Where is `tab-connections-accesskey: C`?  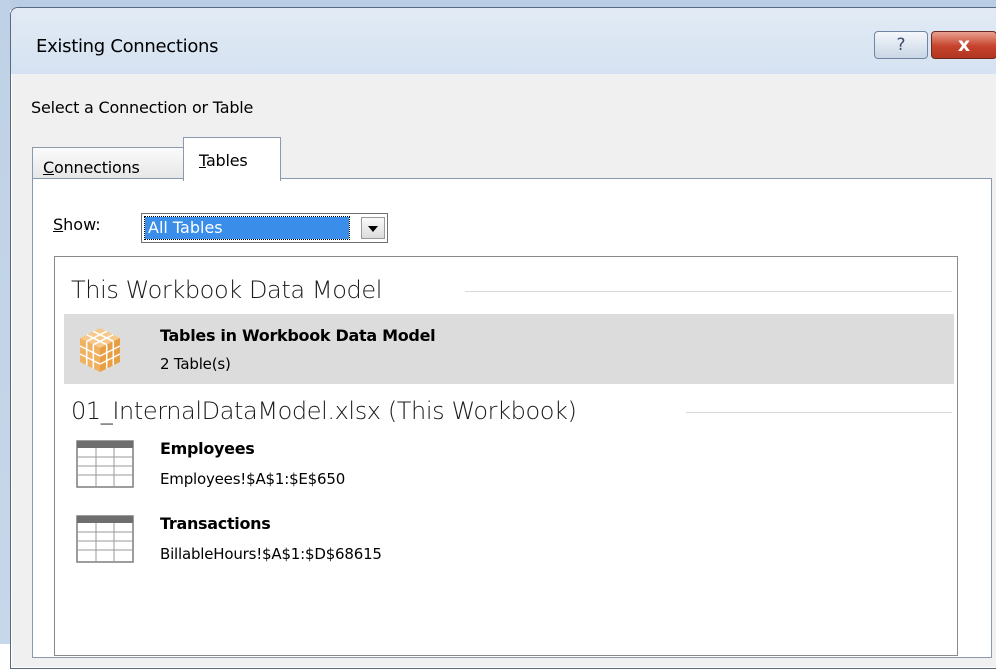 tab-connections-accesskey: C is located at coordinates (48, 167).